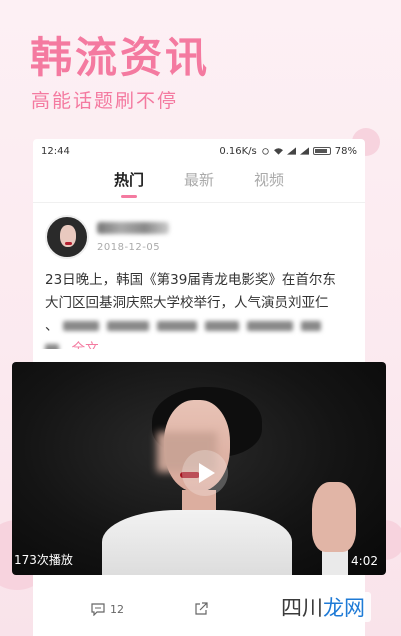 Image resolution: width=401 pixels, height=636 pixels. I want to click on share-icon, so click(201, 608).